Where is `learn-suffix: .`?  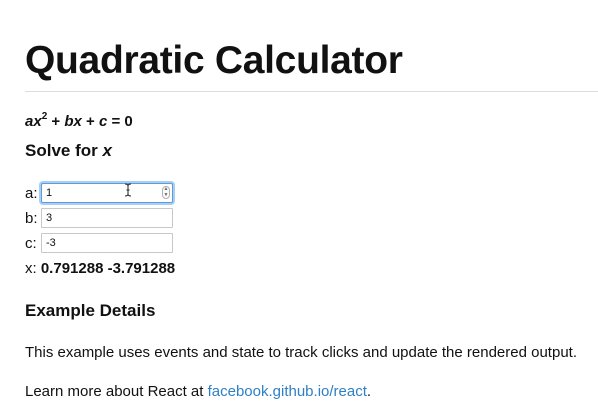 learn-suffix: . is located at coordinates (369, 391).